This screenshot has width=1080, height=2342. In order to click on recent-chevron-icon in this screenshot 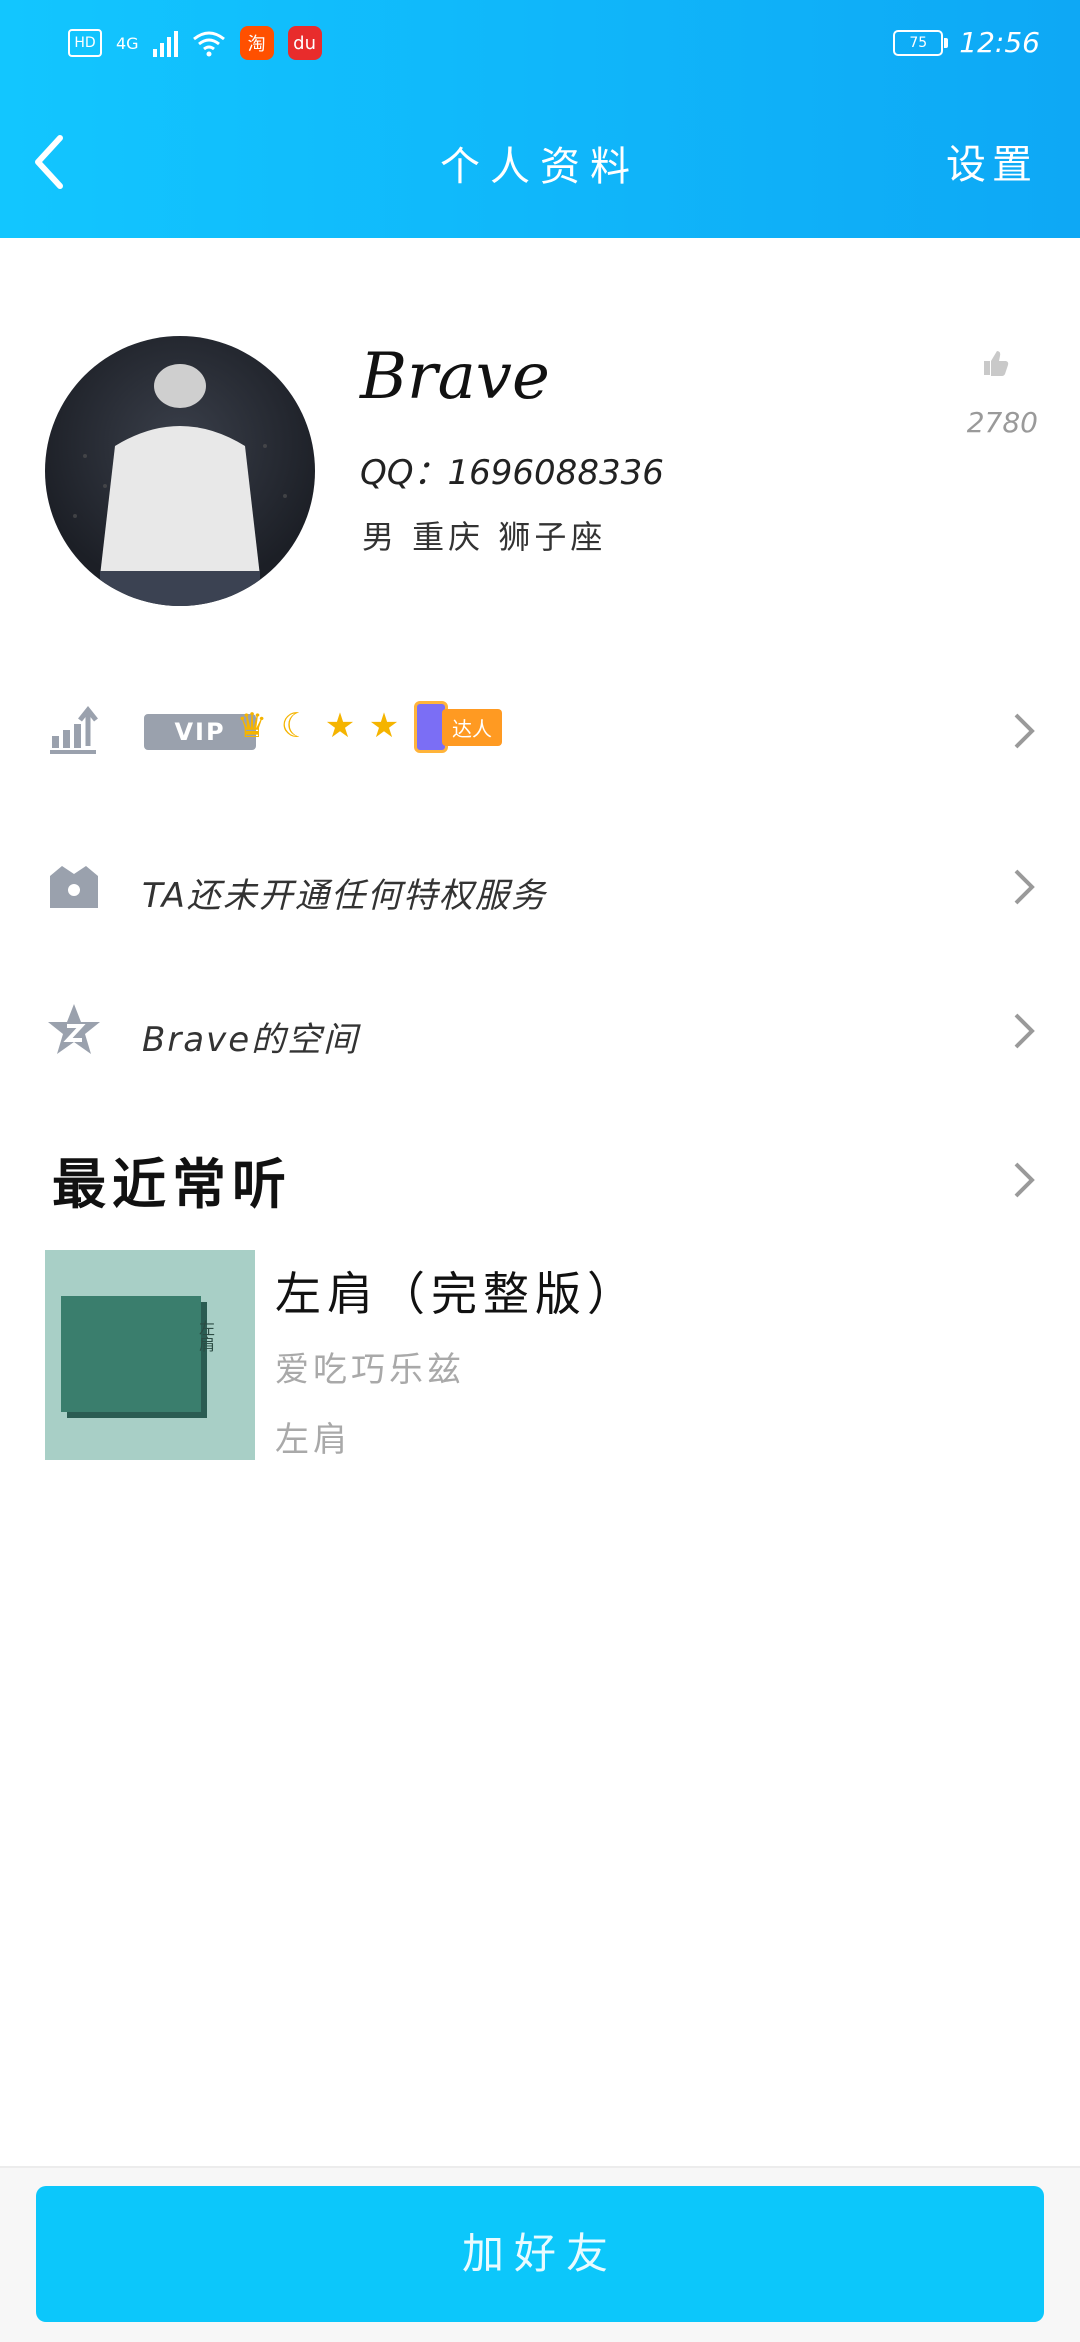, I will do `click(1024, 1180)`.